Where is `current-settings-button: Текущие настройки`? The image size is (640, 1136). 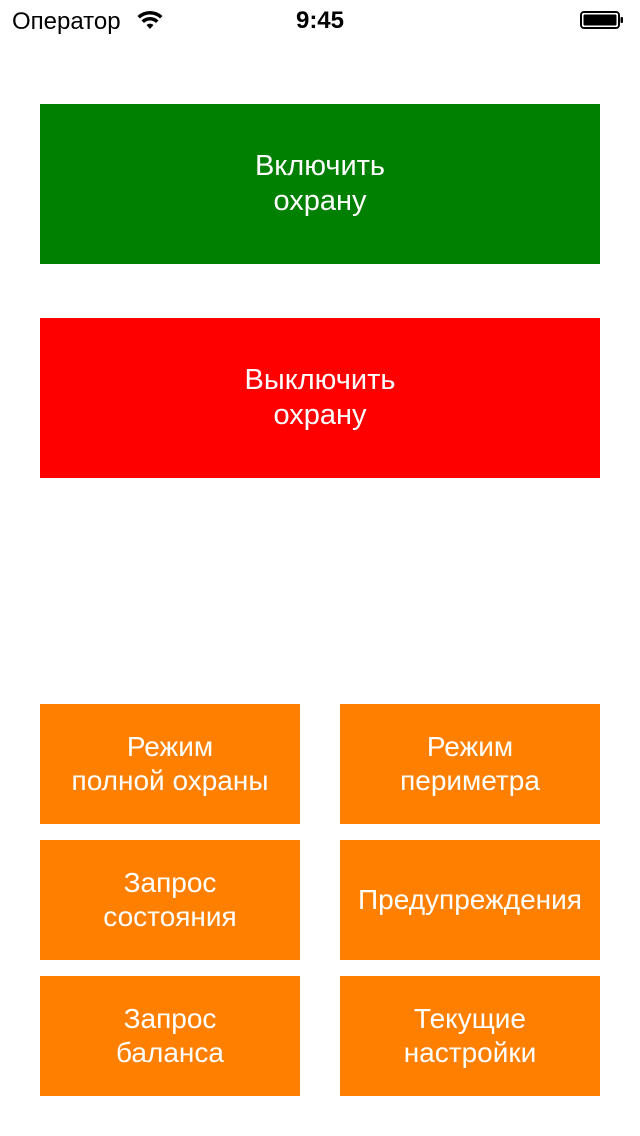 current-settings-button: Текущие настройки is located at coordinates (470, 1036).